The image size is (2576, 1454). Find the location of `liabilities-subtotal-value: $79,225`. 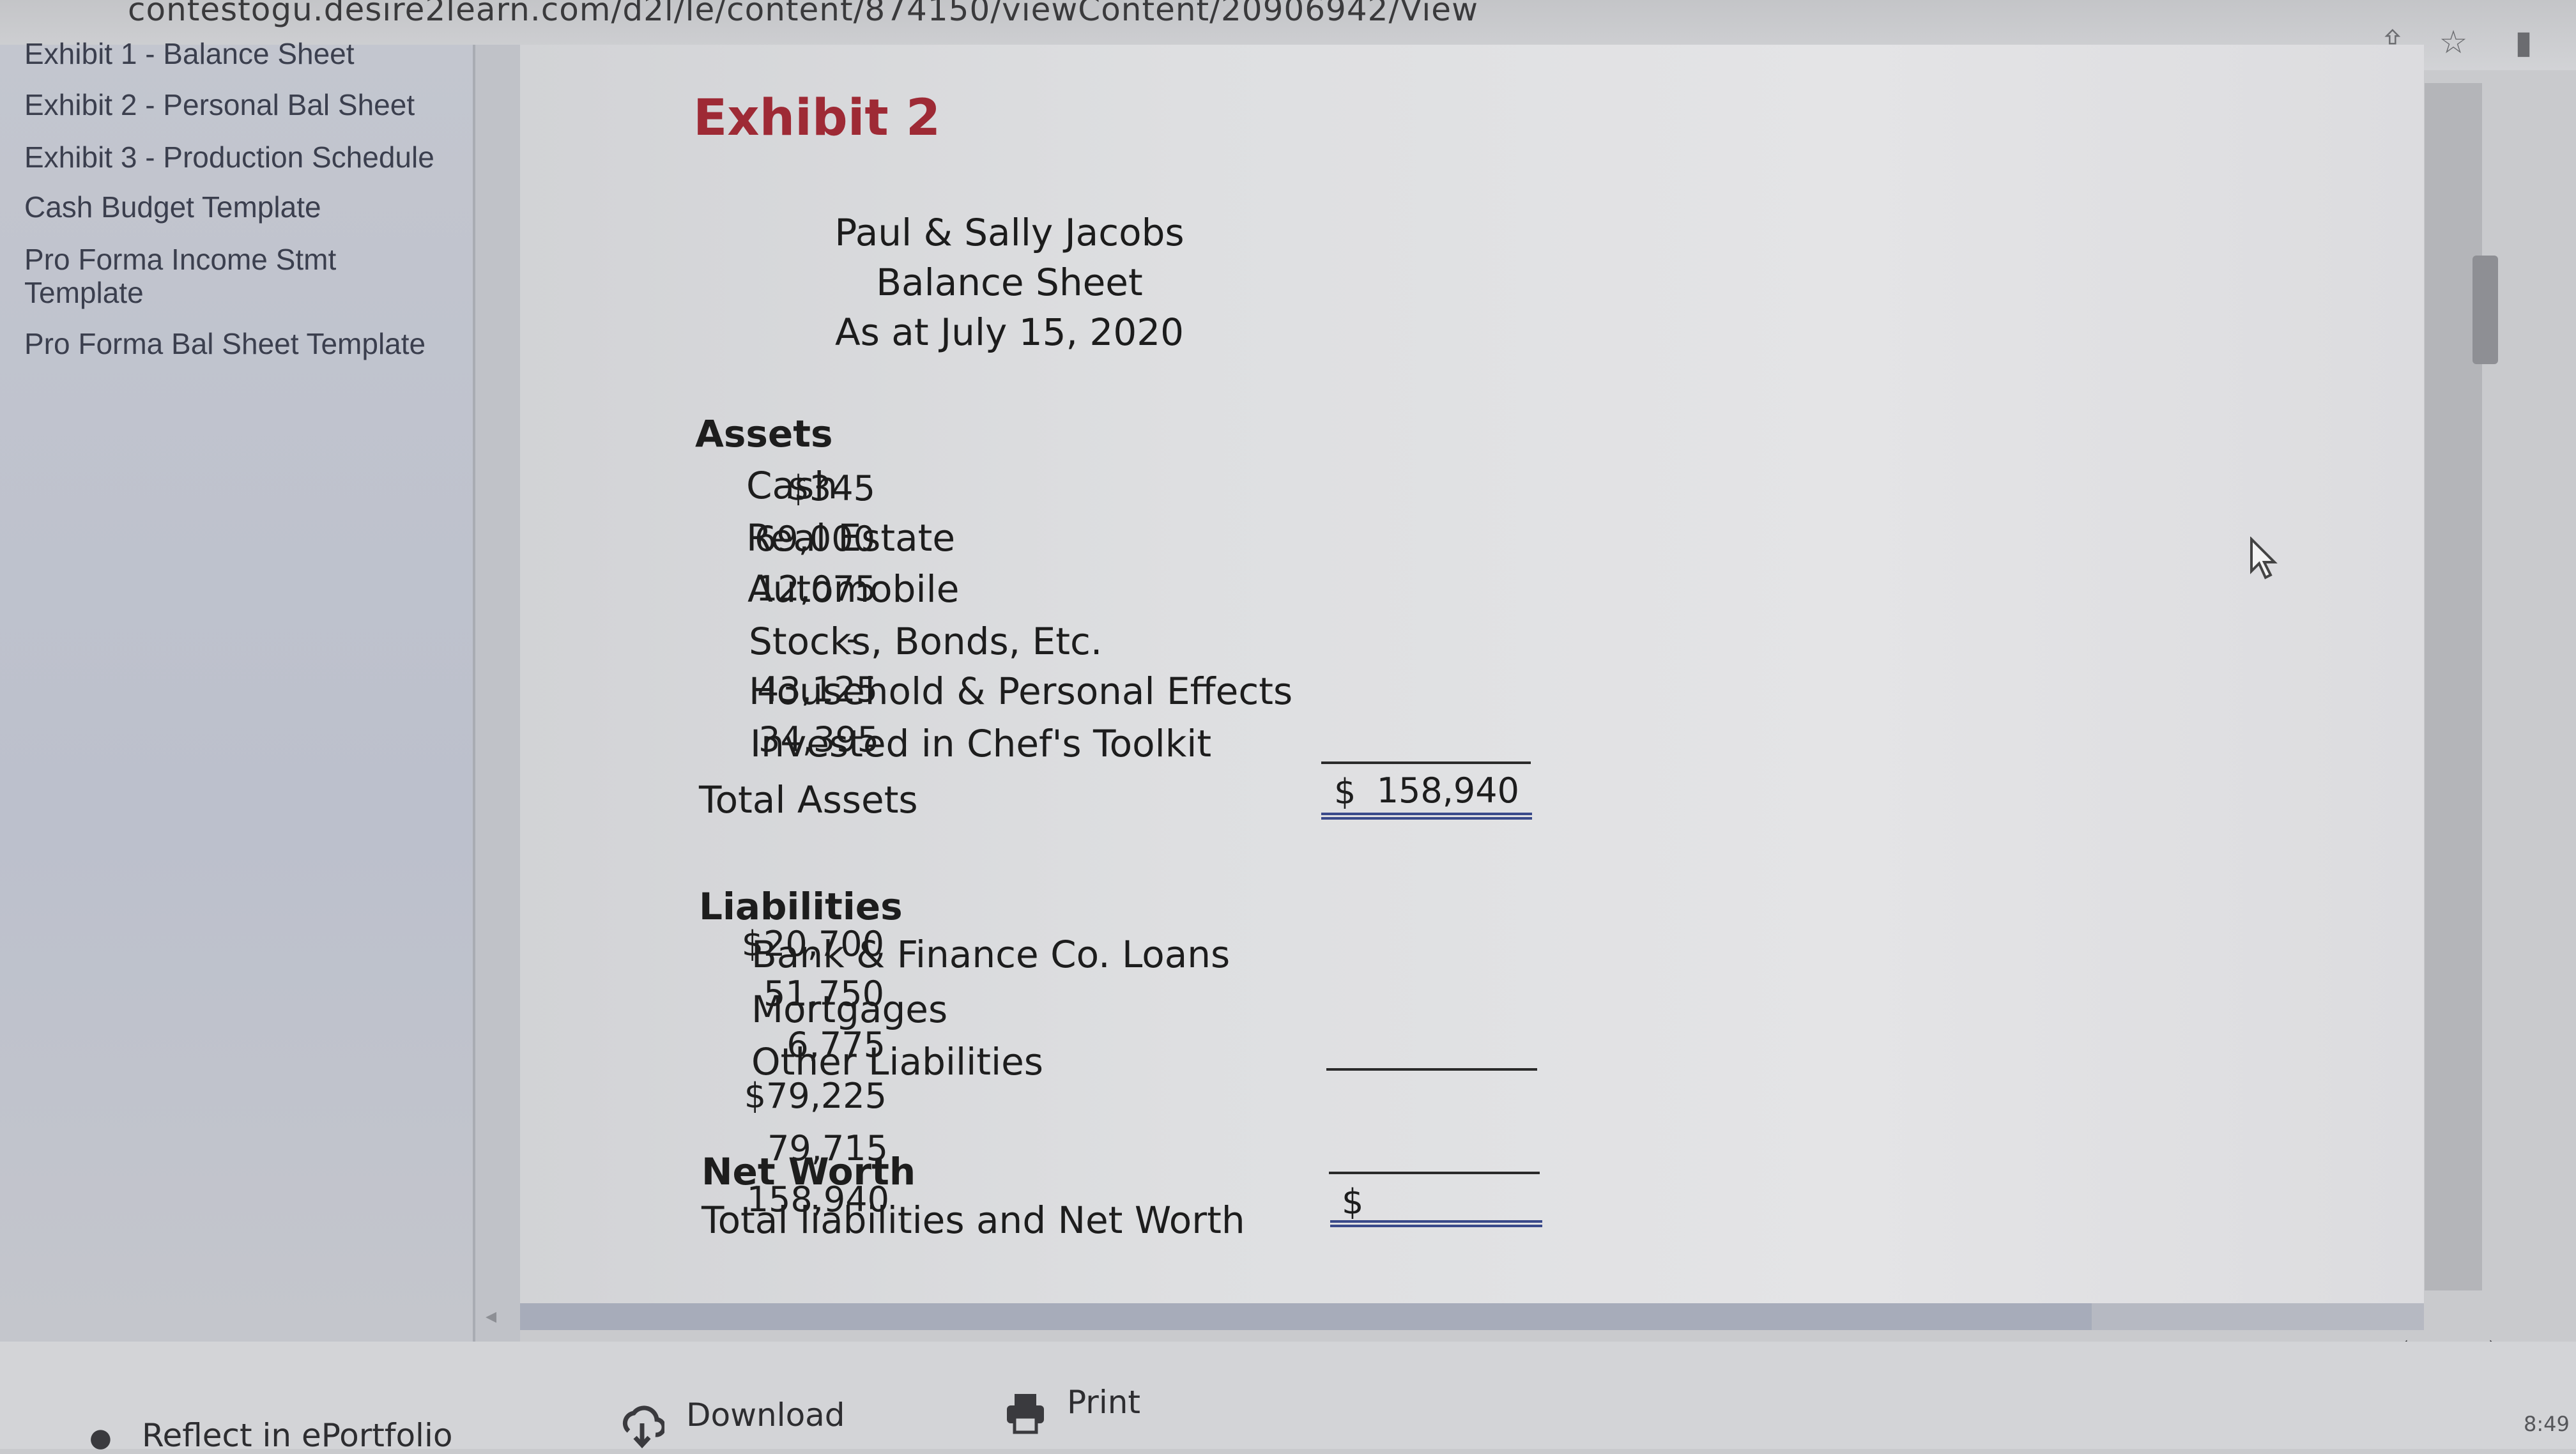

liabilities-subtotal-value: $79,225 is located at coordinates (815, 1096).